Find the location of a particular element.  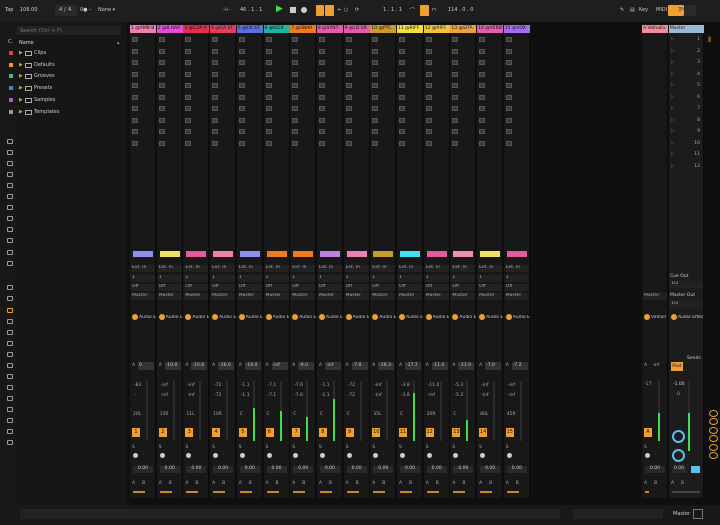

expand-arrow-icon: ▶ is located at coordinates (21, 65).